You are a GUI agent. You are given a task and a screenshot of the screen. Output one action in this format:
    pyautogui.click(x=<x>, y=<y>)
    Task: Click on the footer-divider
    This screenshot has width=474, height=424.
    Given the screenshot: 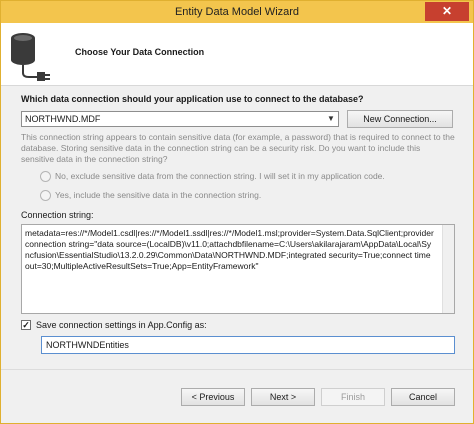 What is the action you would take?
    pyautogui.click(x=237, y=369)
    